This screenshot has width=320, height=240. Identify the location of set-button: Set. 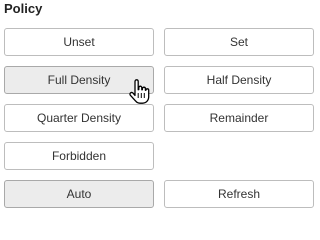
(239, 42).